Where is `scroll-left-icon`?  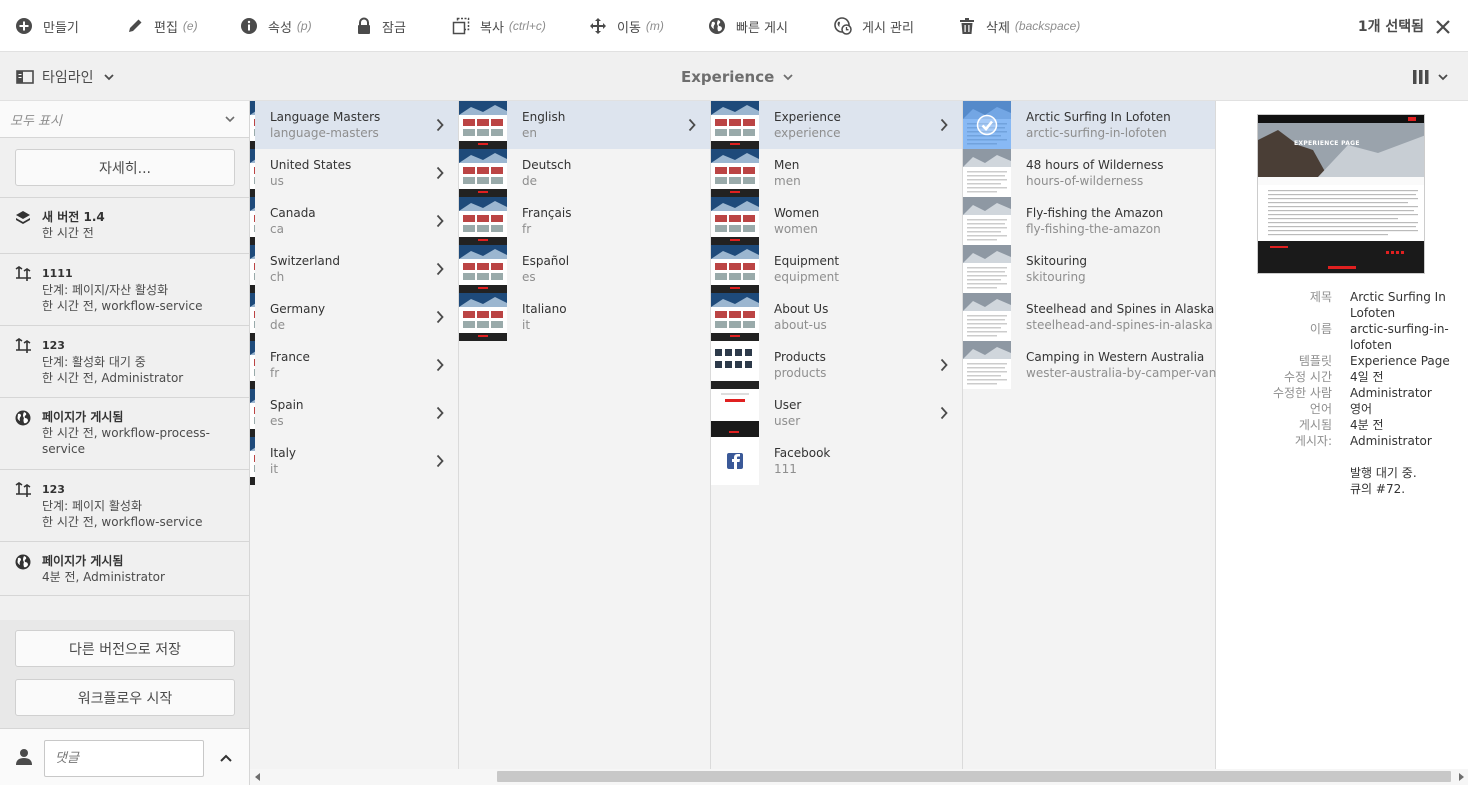 scroll-left-icon is located at coordinates (258, 777).